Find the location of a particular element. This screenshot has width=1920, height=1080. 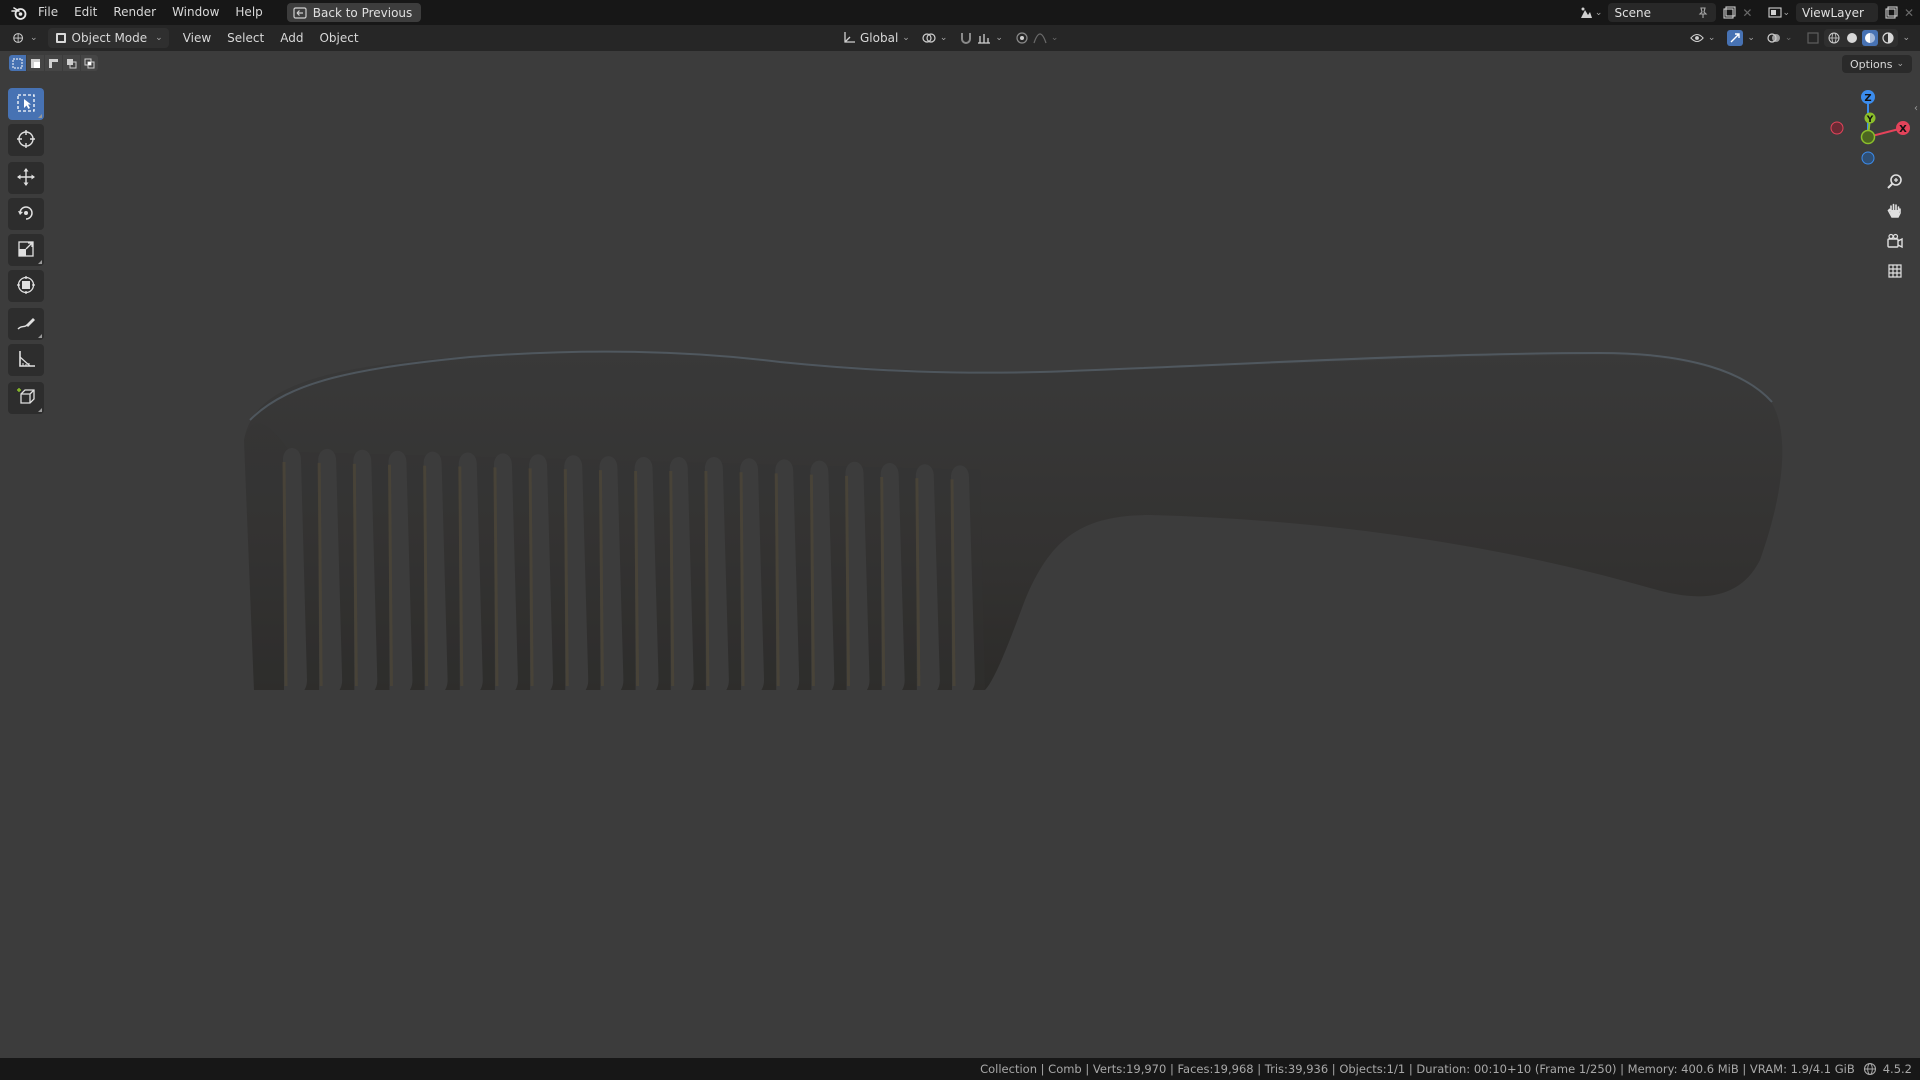

hand-icon is located at coordinates (1895, 212).